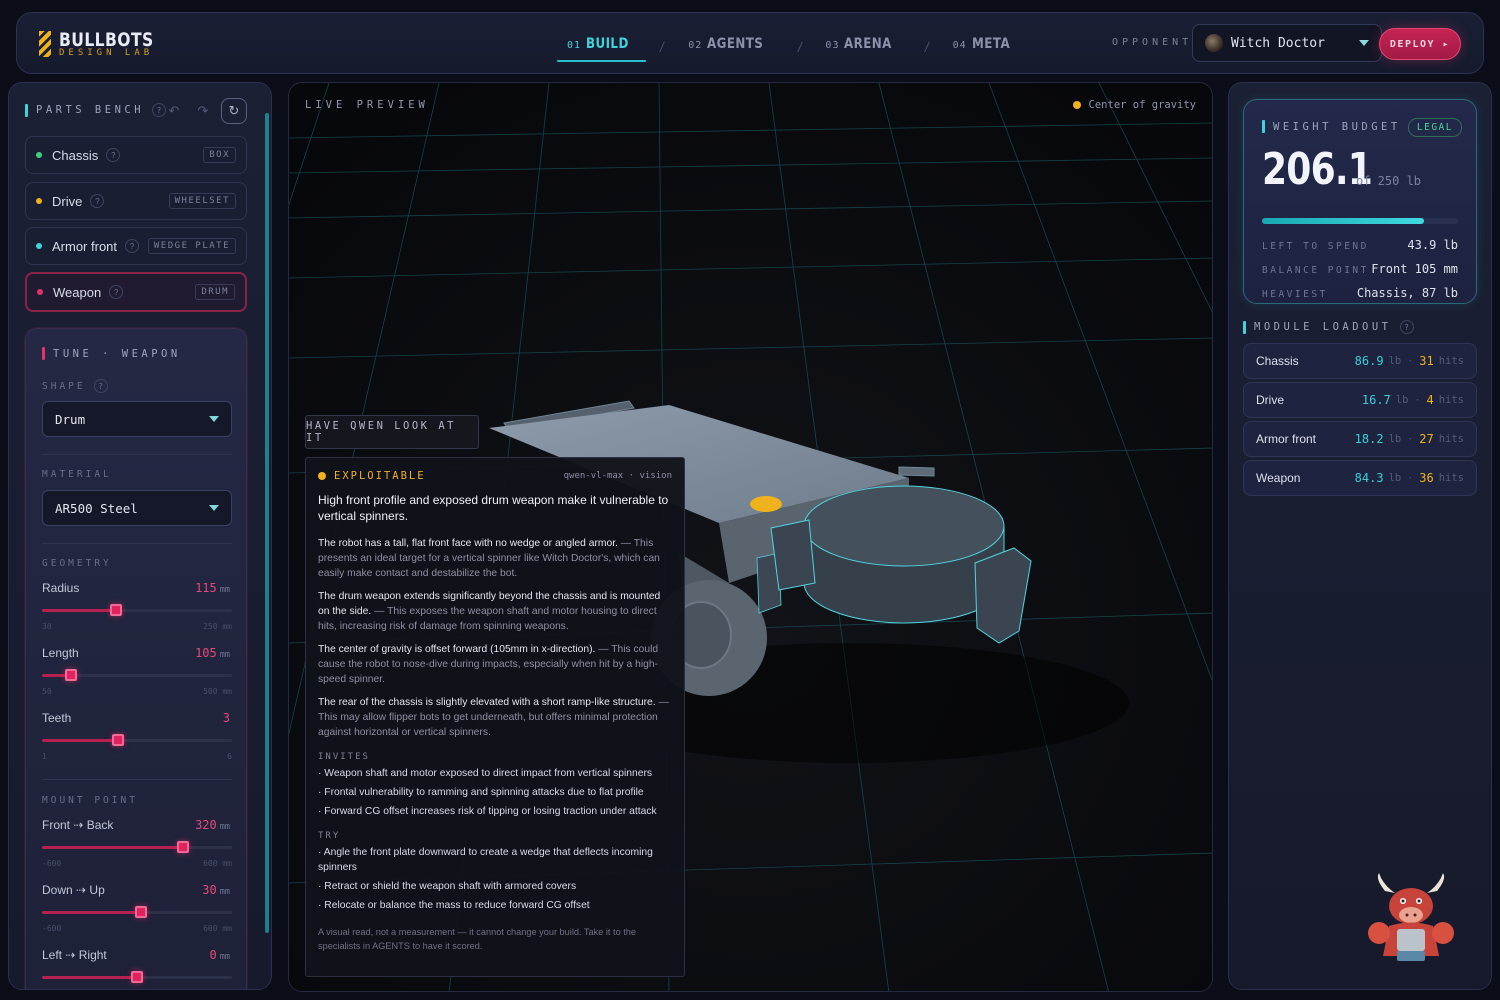  What do you see at coordinates (574, 45) in the screenshot?
I see `tab-number: 01` at bounding box center [574, 45].